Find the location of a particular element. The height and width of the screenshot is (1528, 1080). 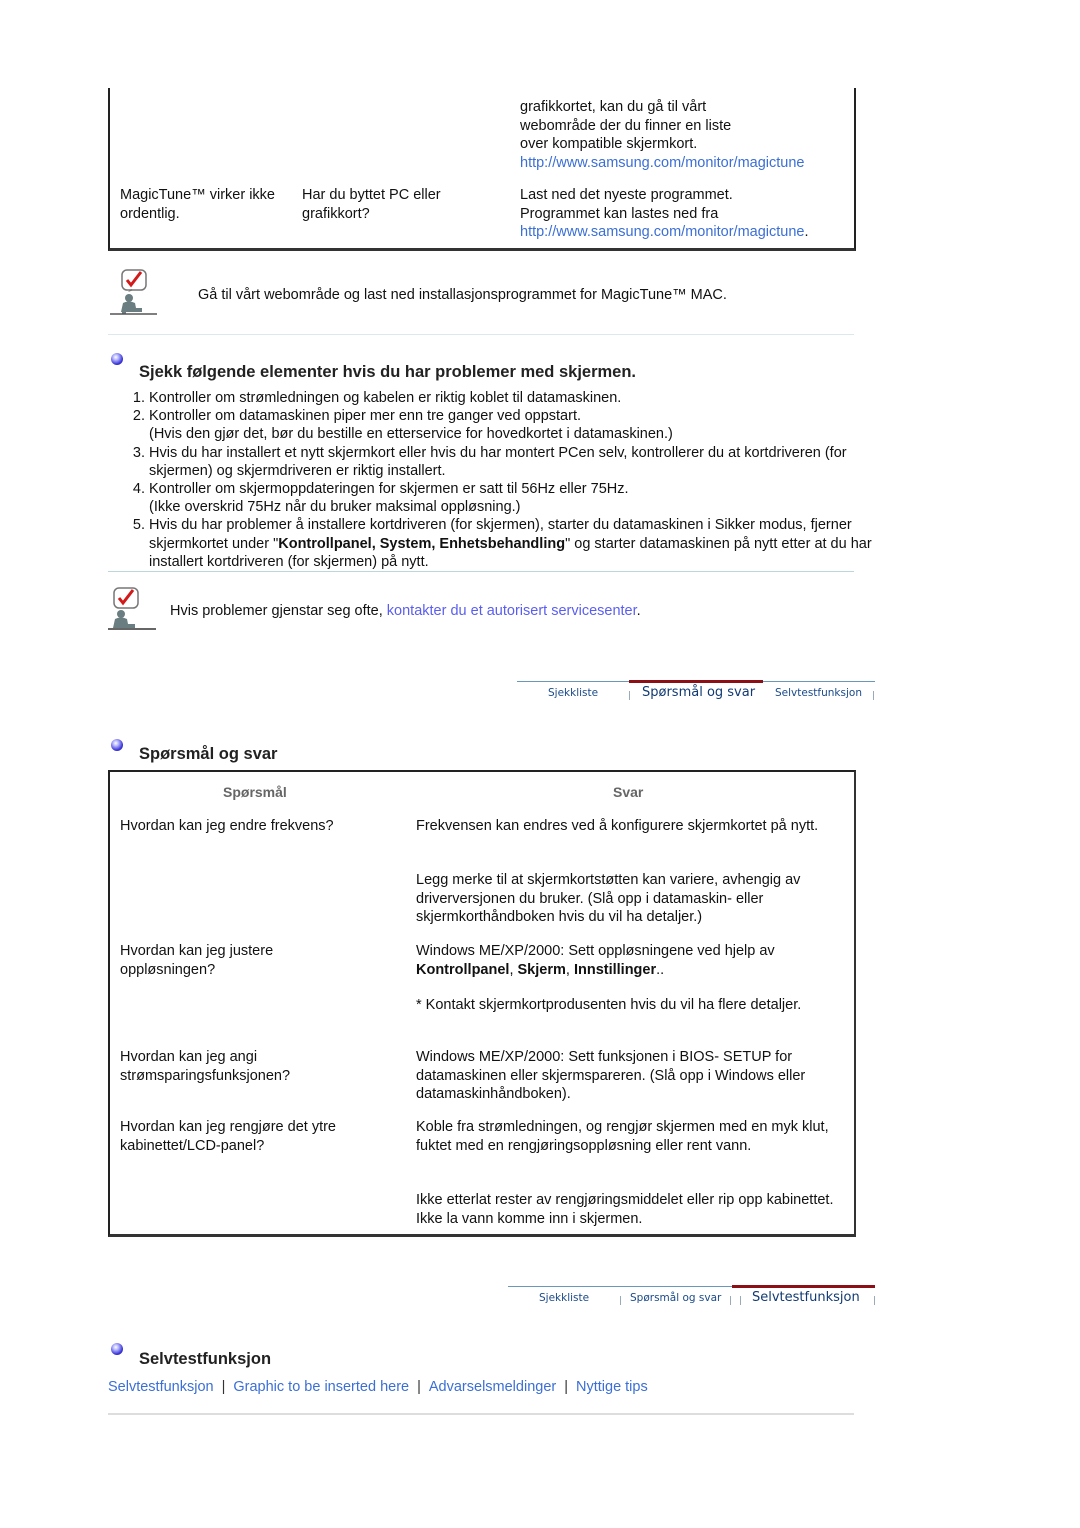

qa-question: Hvordan kan jeg endre frekvens? is located at coordinates (227, 826).